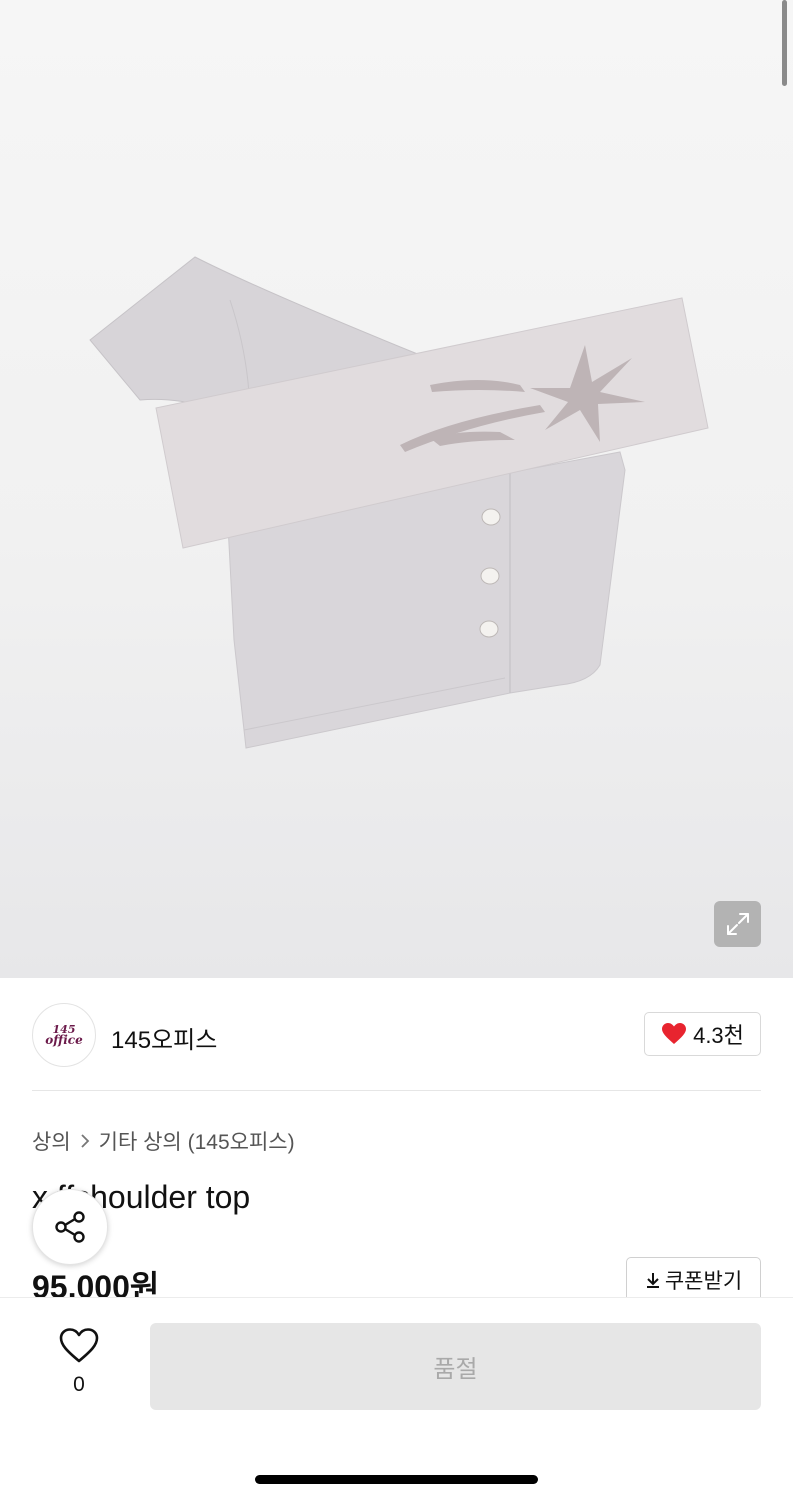 The width and height of the screenshot is (793, 1501). Describe the element at coordinates (64, 1040) in the screenshot. I see `seller-logo-line2: office` at that location.